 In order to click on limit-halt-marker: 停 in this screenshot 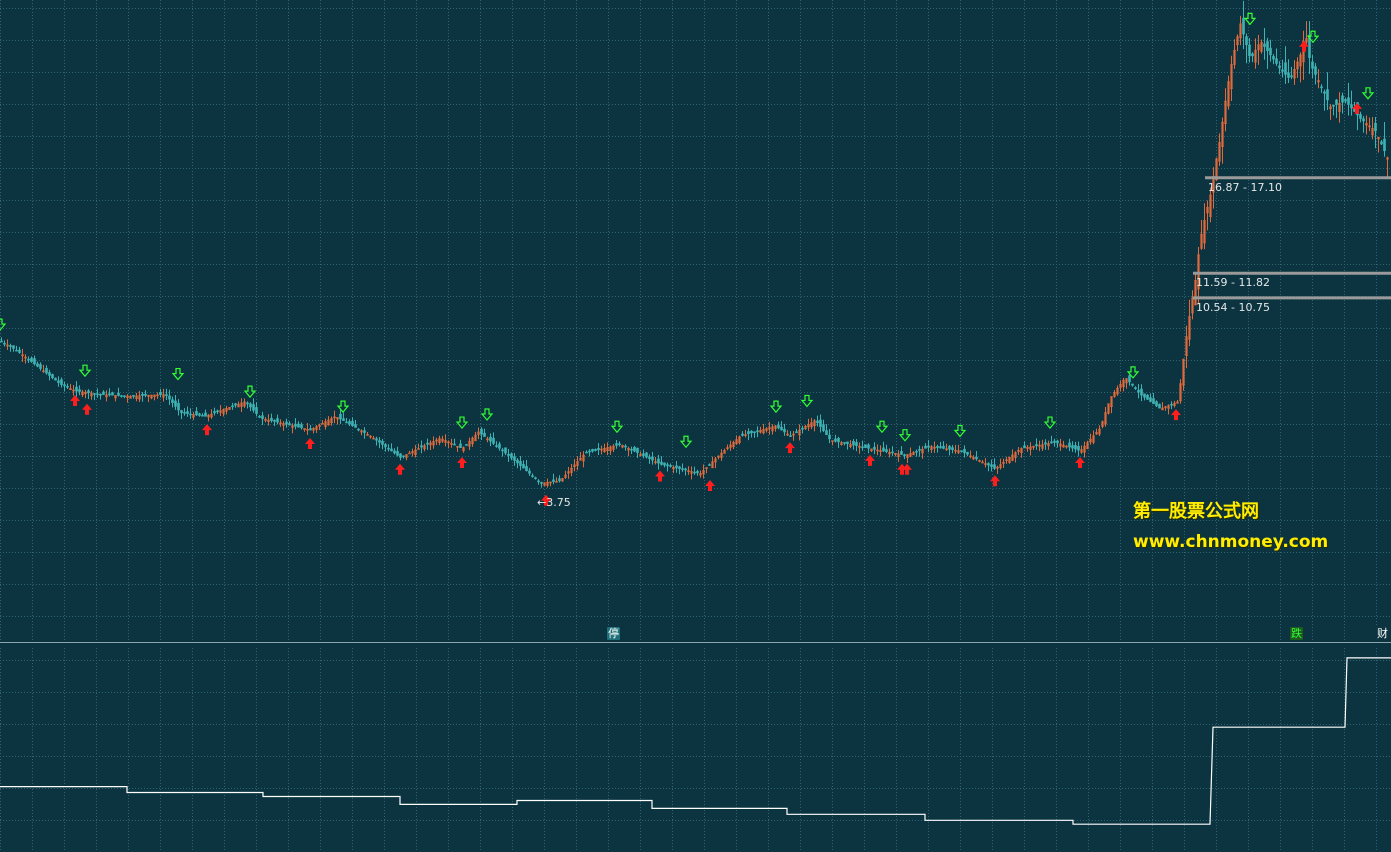, I will do `click(613, 633)`.